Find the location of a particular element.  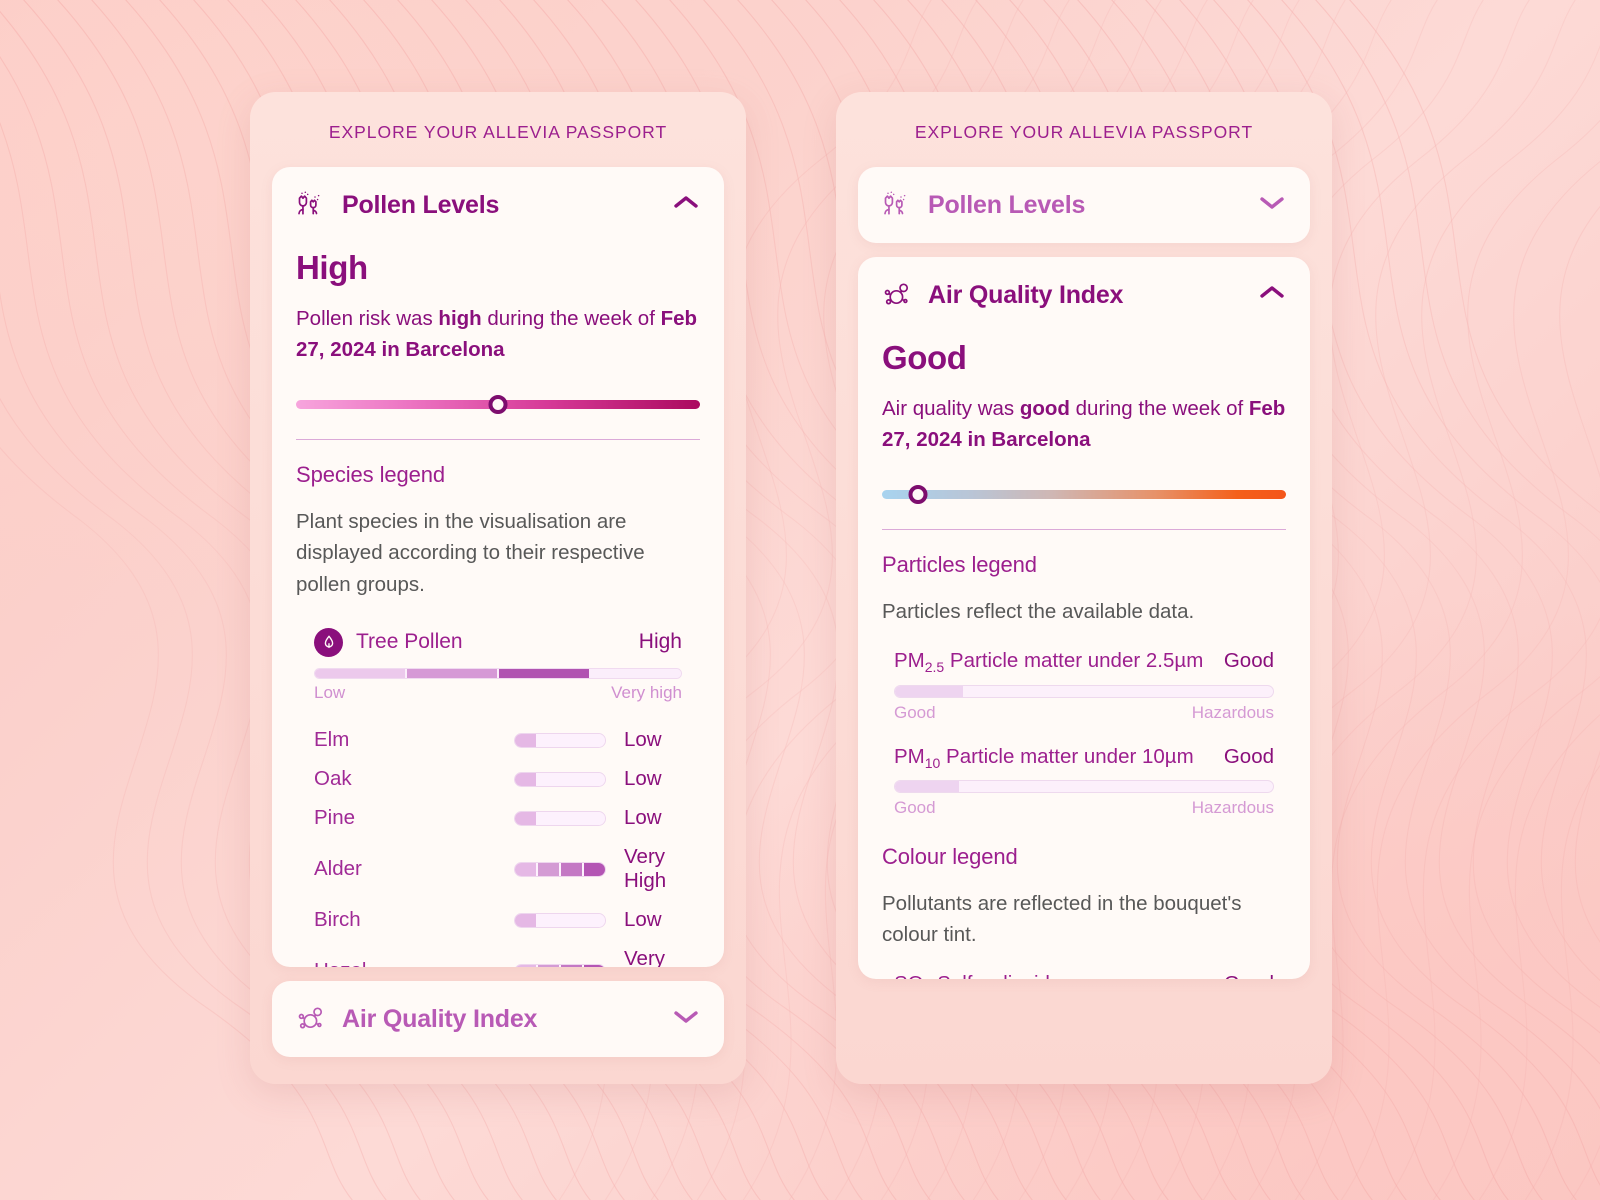

pollutant-row: SO2 Sulfur dioxideGoodGoodHazardous is located at coordinates (1084, 975).